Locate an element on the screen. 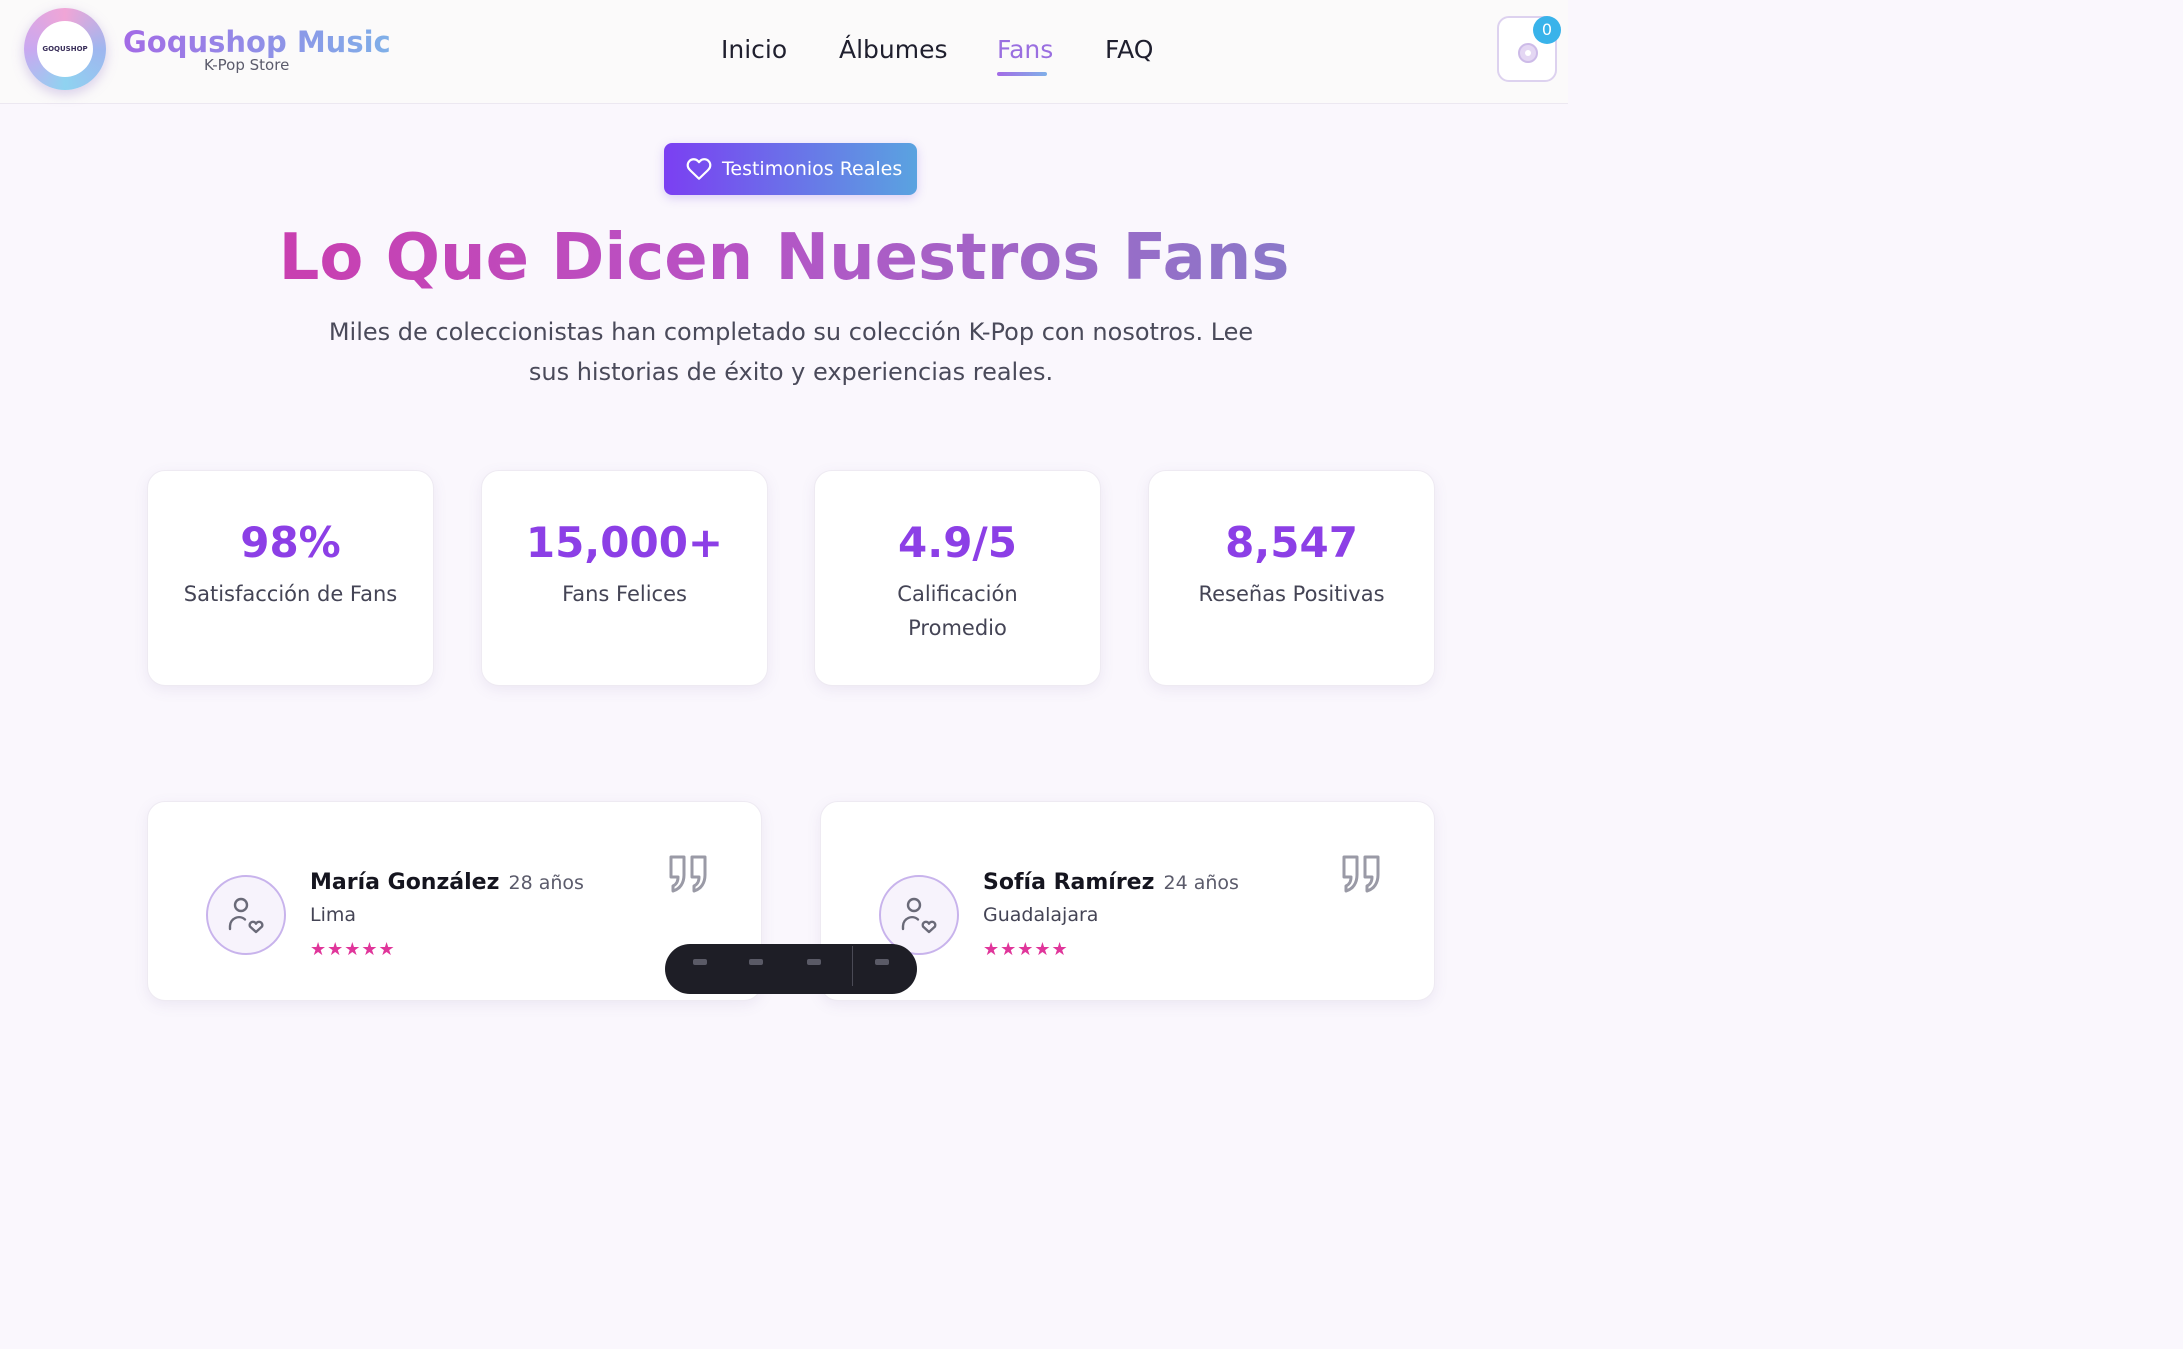 This screenshot has width=2183, height=1349. stat-value: 15,000+ is located at coordinates (624, 542).